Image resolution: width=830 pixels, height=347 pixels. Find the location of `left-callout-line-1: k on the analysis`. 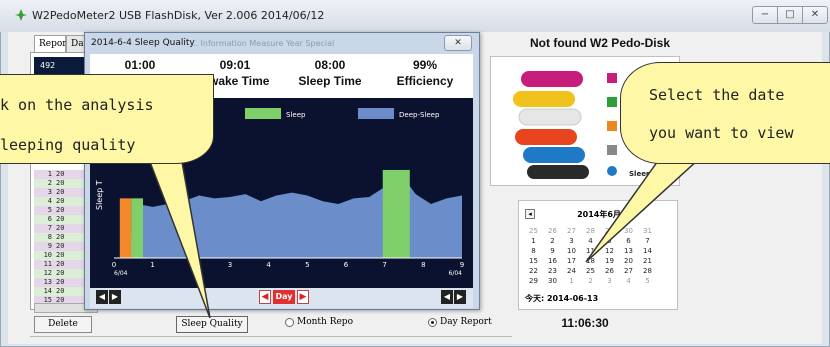

left-callout-line-1: k on the analysis is located at coordinates (77, 105).